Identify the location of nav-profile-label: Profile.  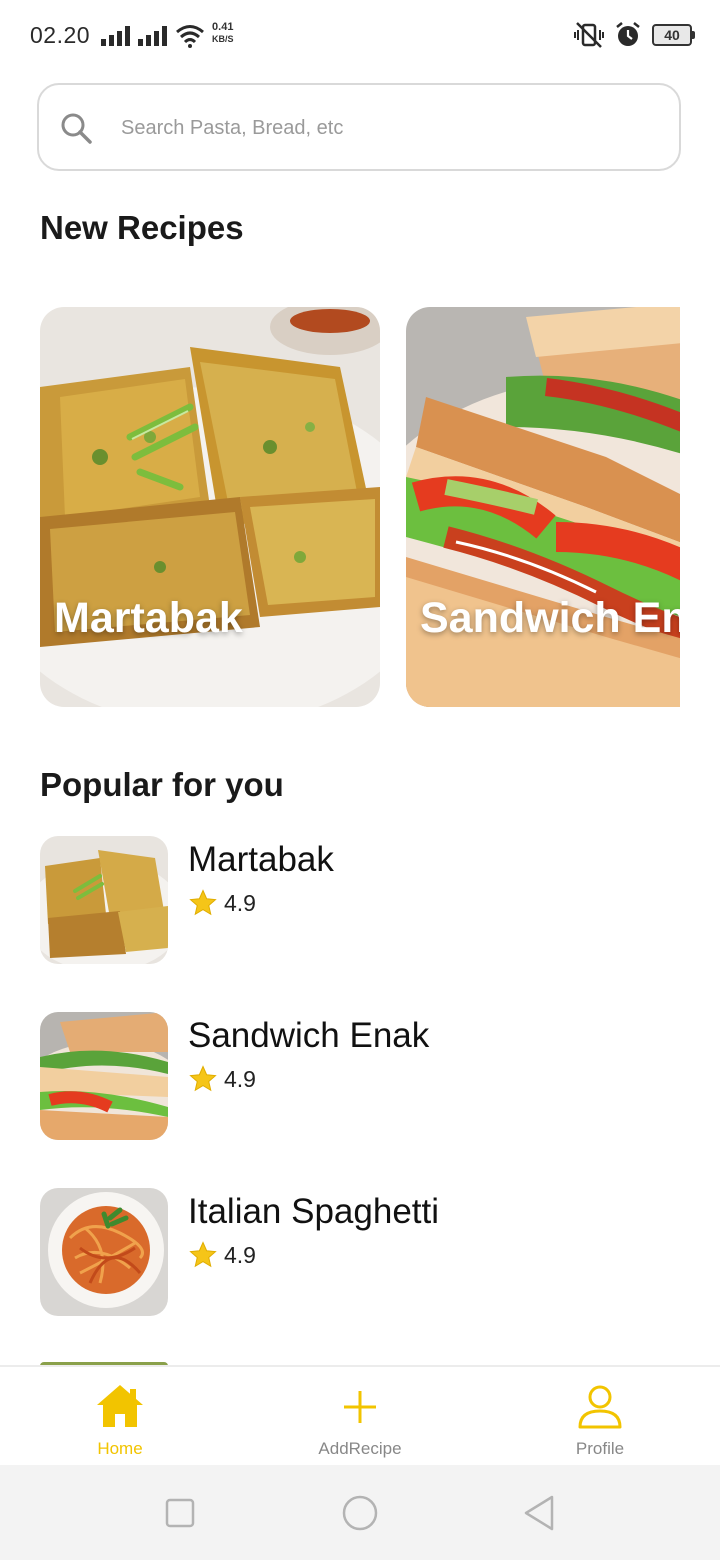
(600, 1448).